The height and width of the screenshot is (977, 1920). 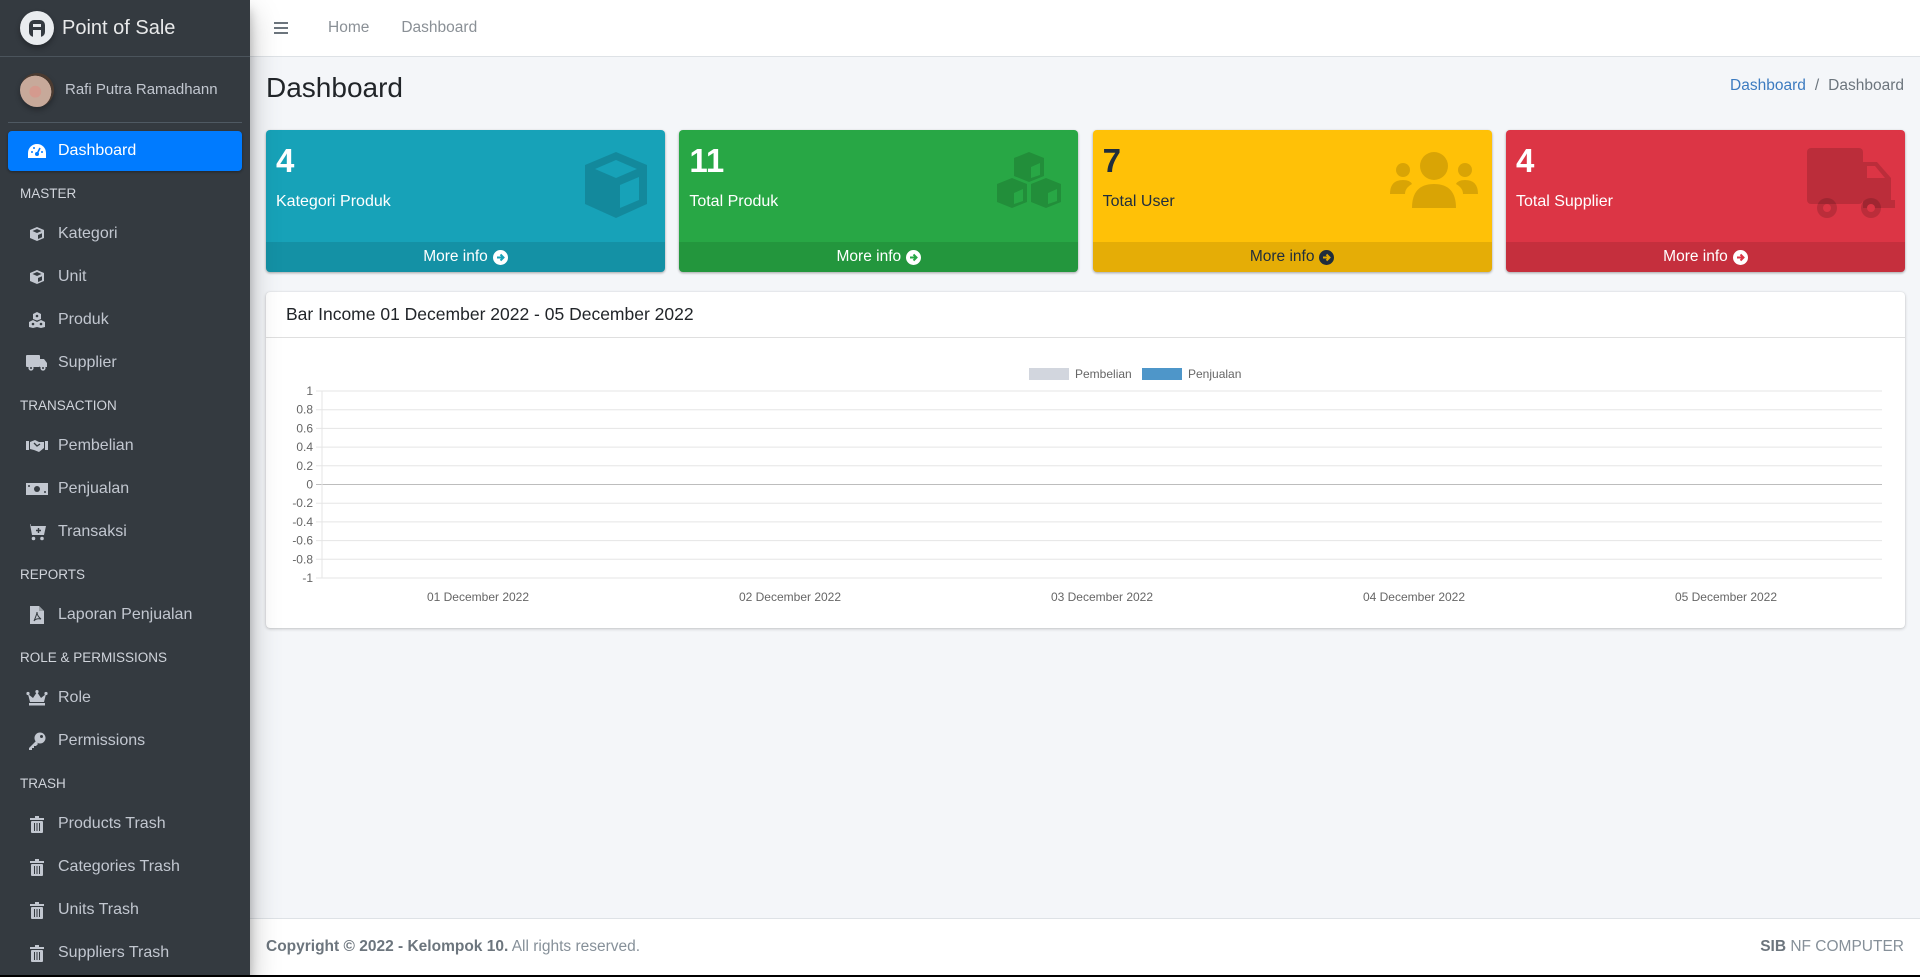 I want to click on sidebar-item-dashboard: Dashboard, so click(x=125, y=151).